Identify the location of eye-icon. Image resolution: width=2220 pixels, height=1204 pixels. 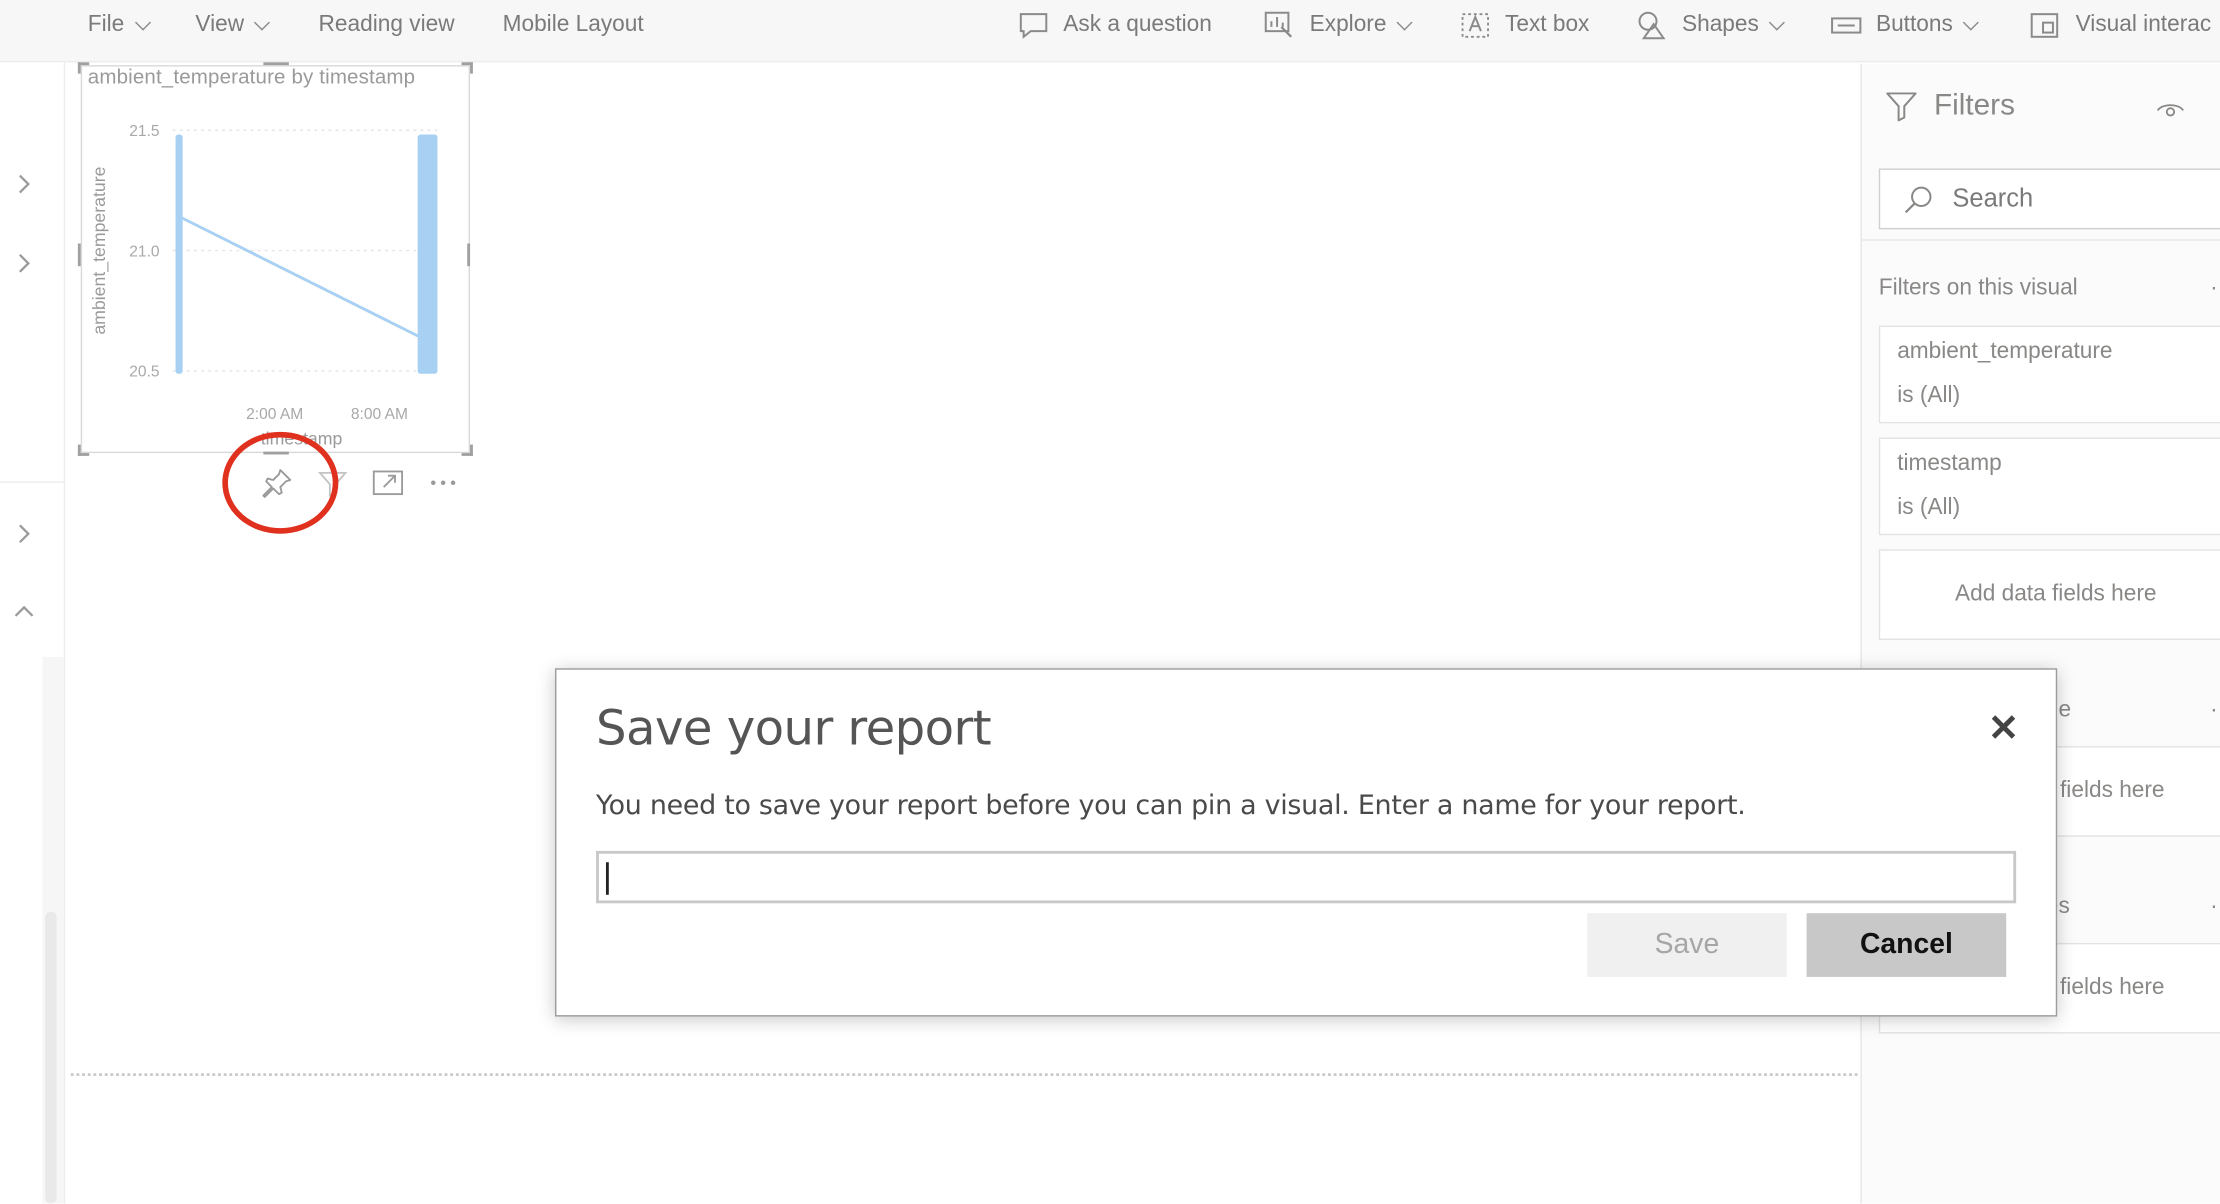
(2170, 110).